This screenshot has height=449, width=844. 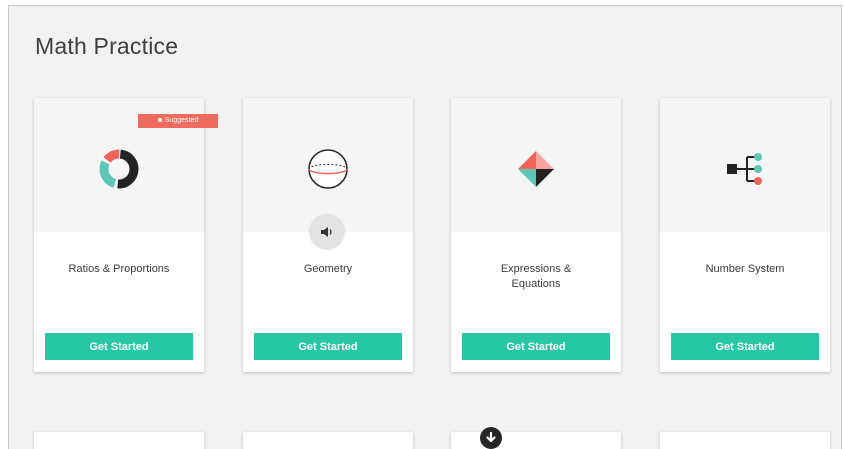 I want to click on card-geometry: Geometry Get Started, so click(x=328, y=235).